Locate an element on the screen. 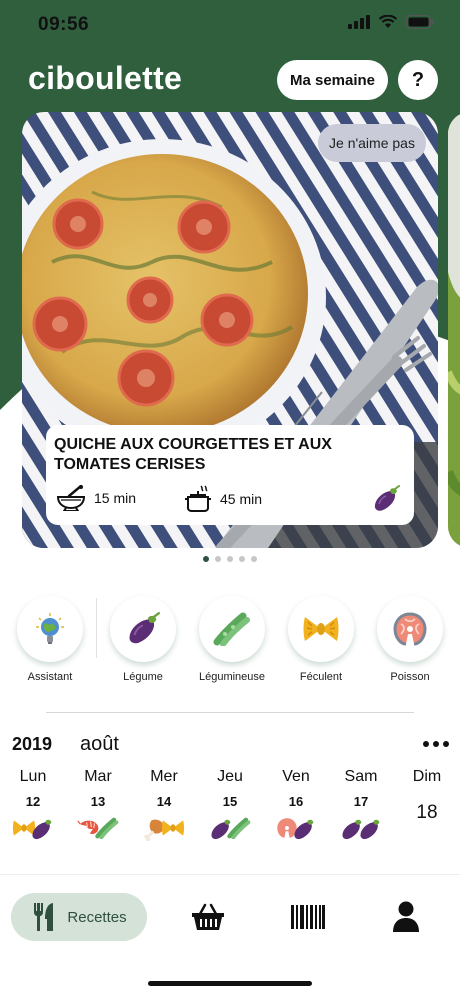 The image size is (460, 996). category-label: Assistant is located at coordinates (50, 677).